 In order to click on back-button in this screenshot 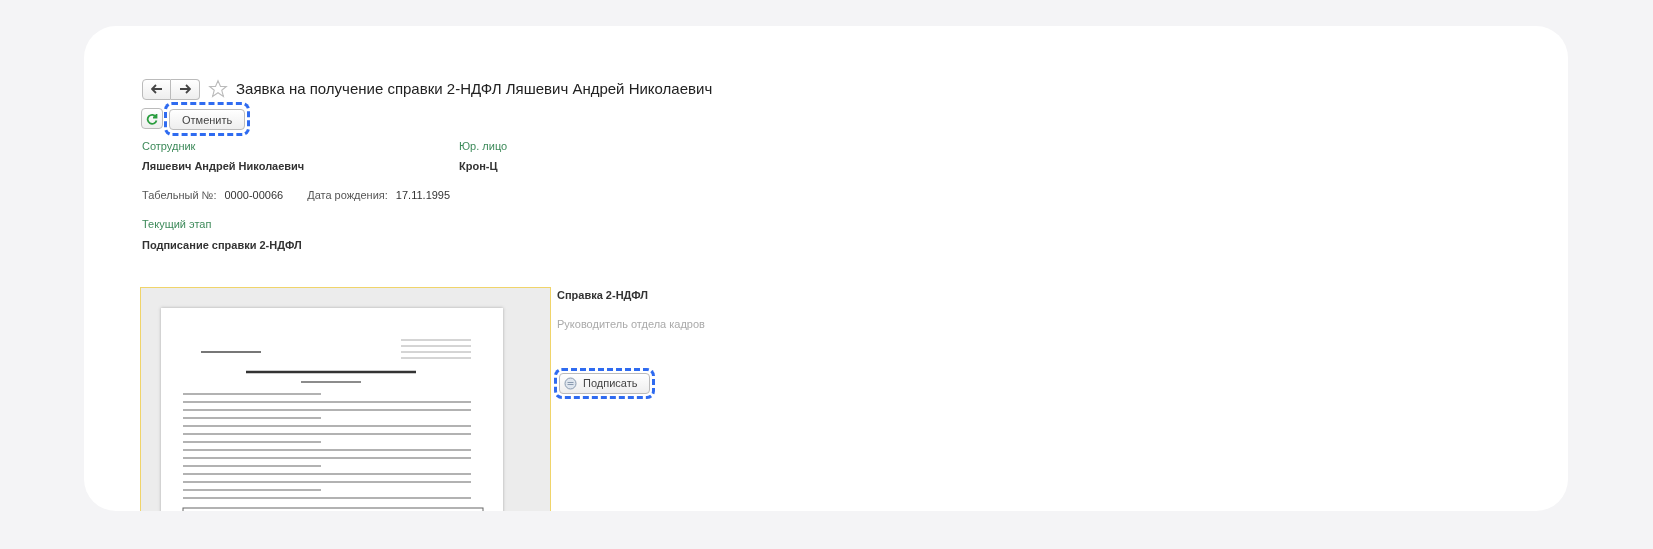, I will do `click(156, 89)`.